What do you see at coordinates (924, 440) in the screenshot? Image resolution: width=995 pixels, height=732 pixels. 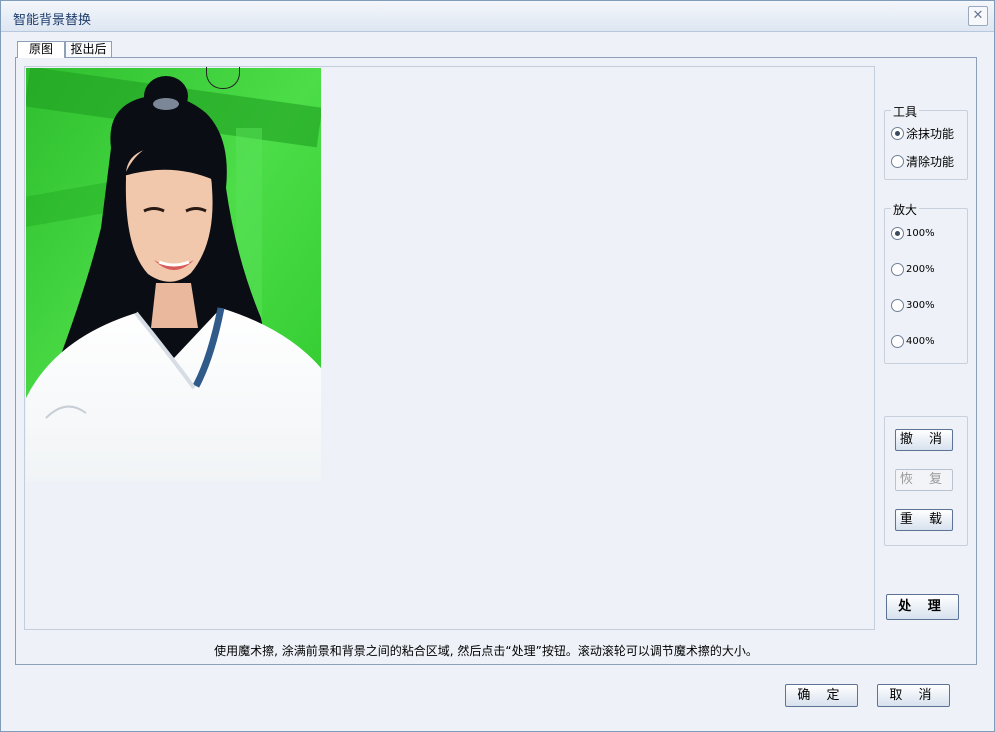 I see `undo-button: 撤 消` at bounding box center [924, 440].